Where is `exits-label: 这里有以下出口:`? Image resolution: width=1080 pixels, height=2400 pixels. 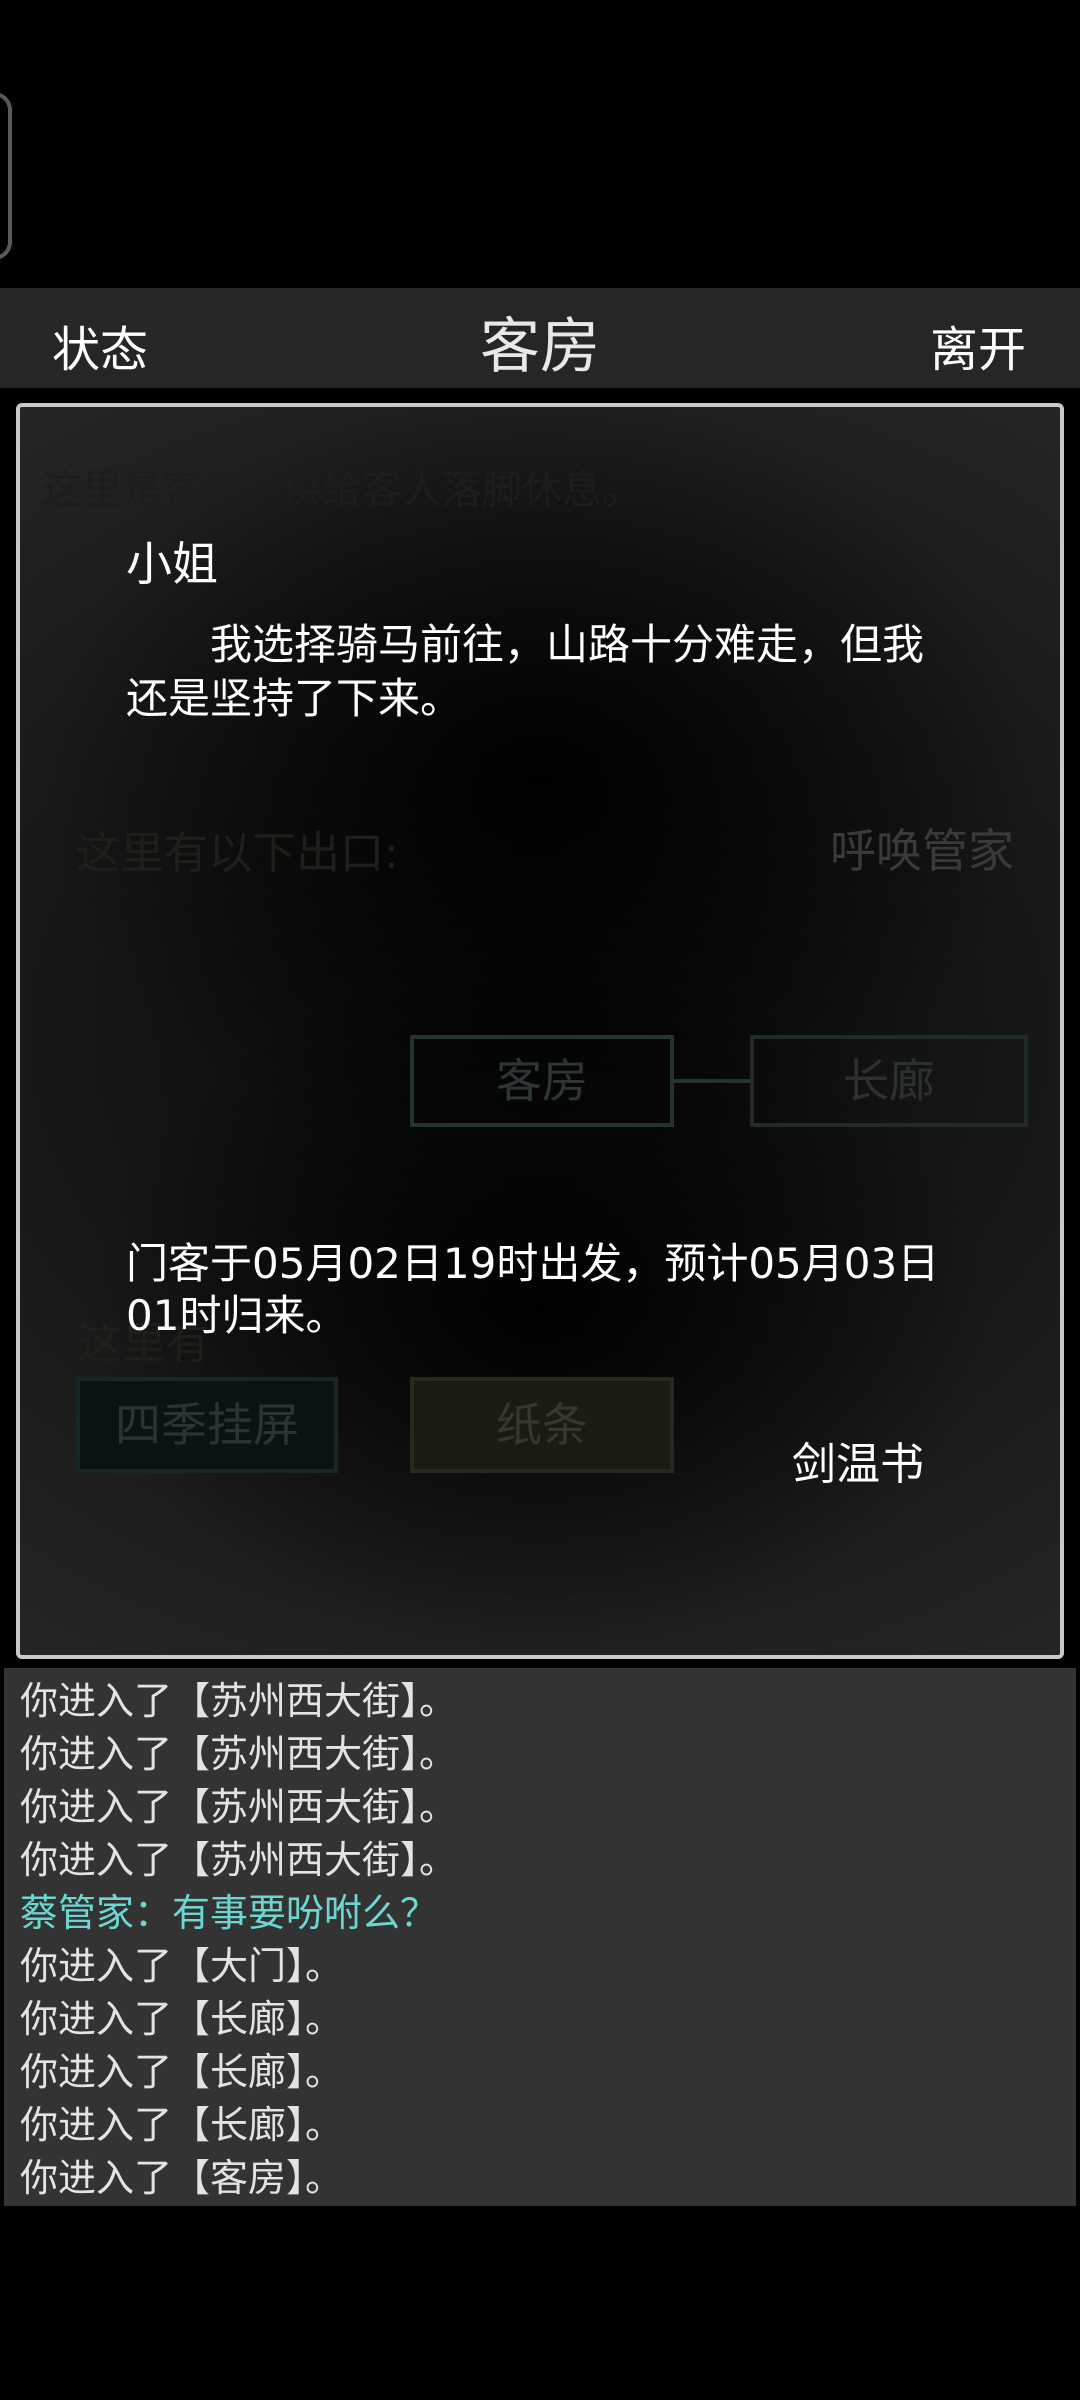 exits-label: 这里有以下出口: is located at coordinates (237, 853).